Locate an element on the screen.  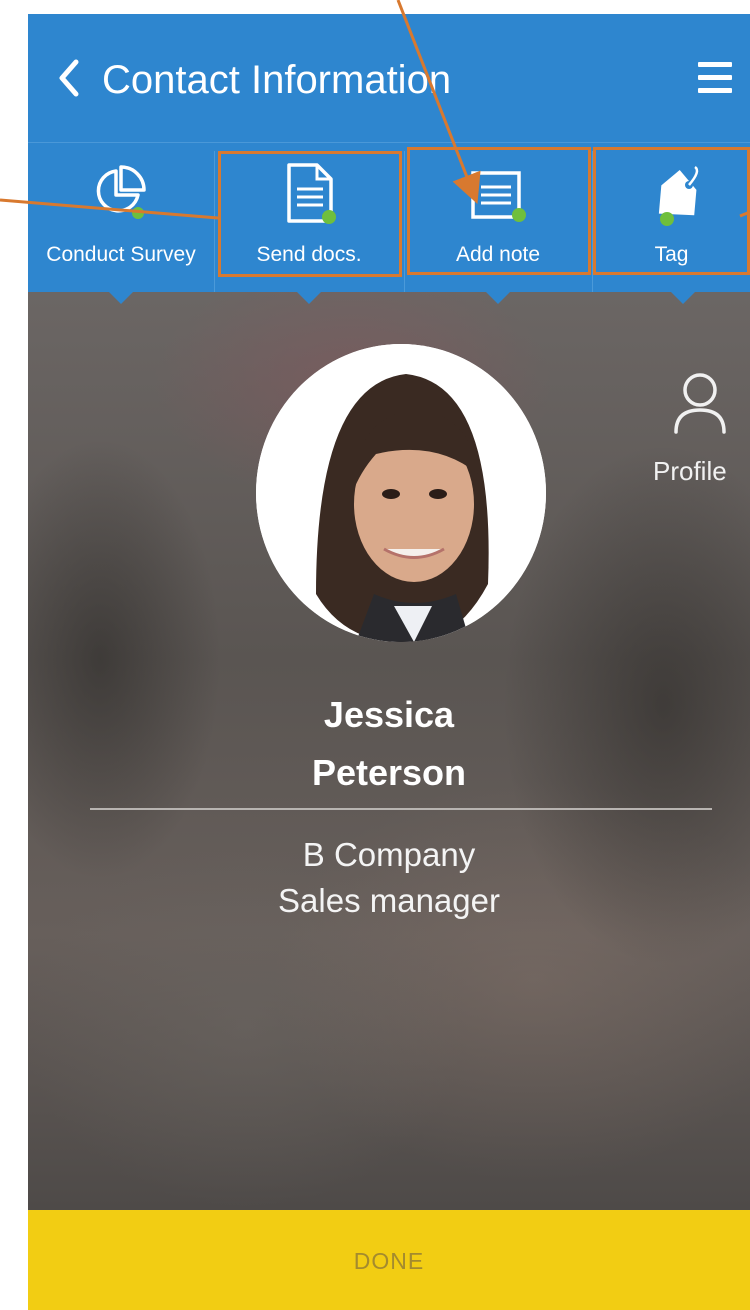
document-icon is located at coordinates (311, 193).